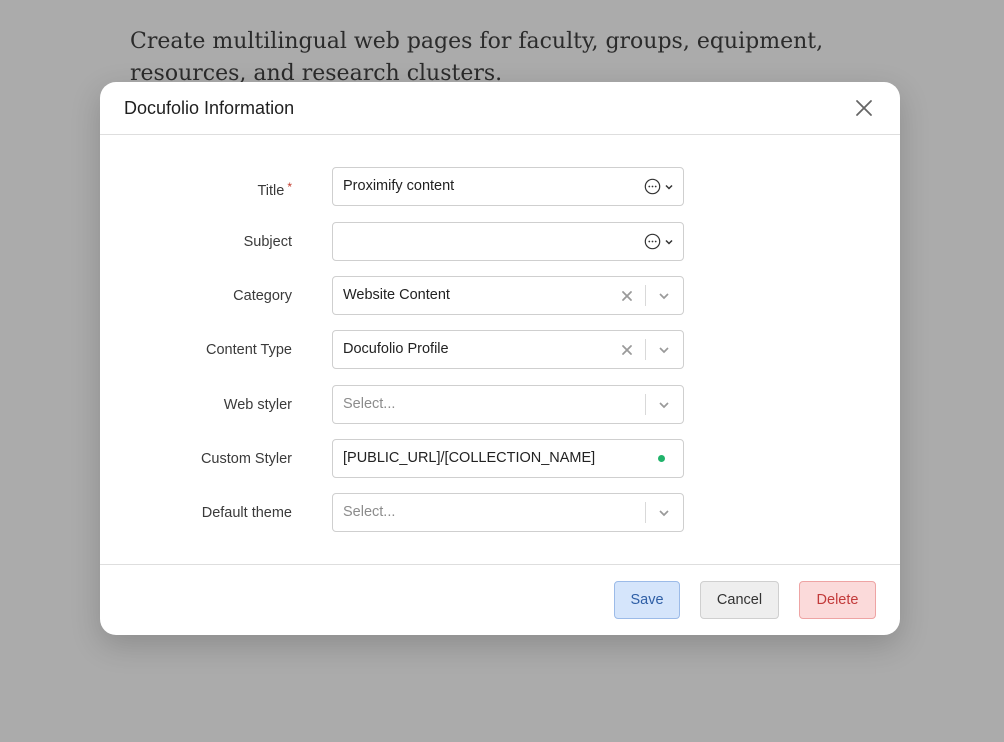 This screenshot has height=742, width=1004. I want to click on content-type-label: Content Type, so click(249, 350).